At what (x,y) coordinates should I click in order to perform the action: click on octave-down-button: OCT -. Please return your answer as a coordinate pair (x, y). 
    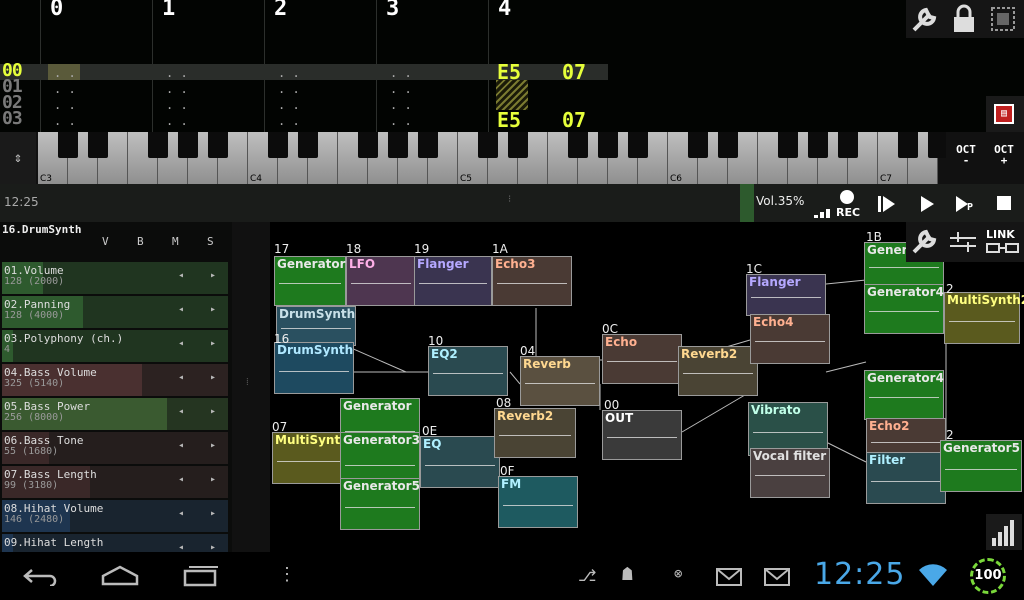
    Looking at the image, I should click on (966, 155).